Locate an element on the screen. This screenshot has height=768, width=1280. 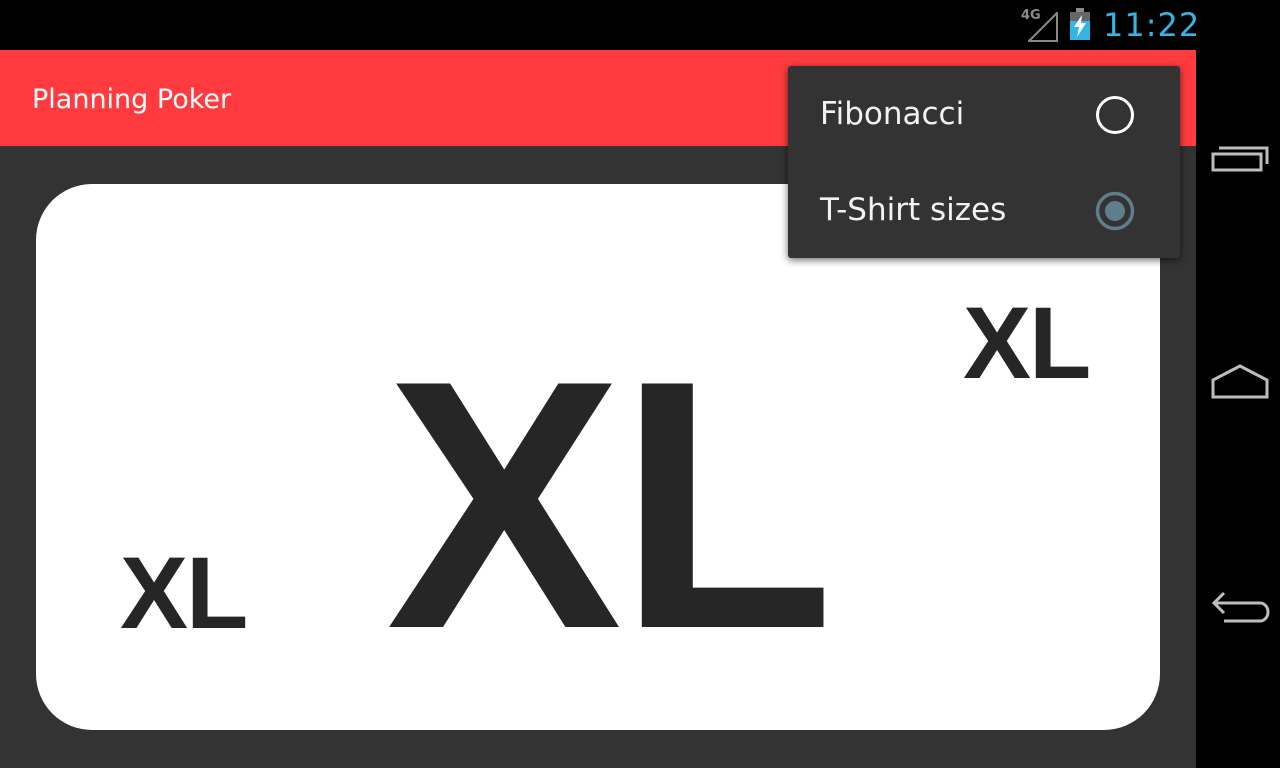
network-indicator: 4G is located at coordinates (1040, 25).